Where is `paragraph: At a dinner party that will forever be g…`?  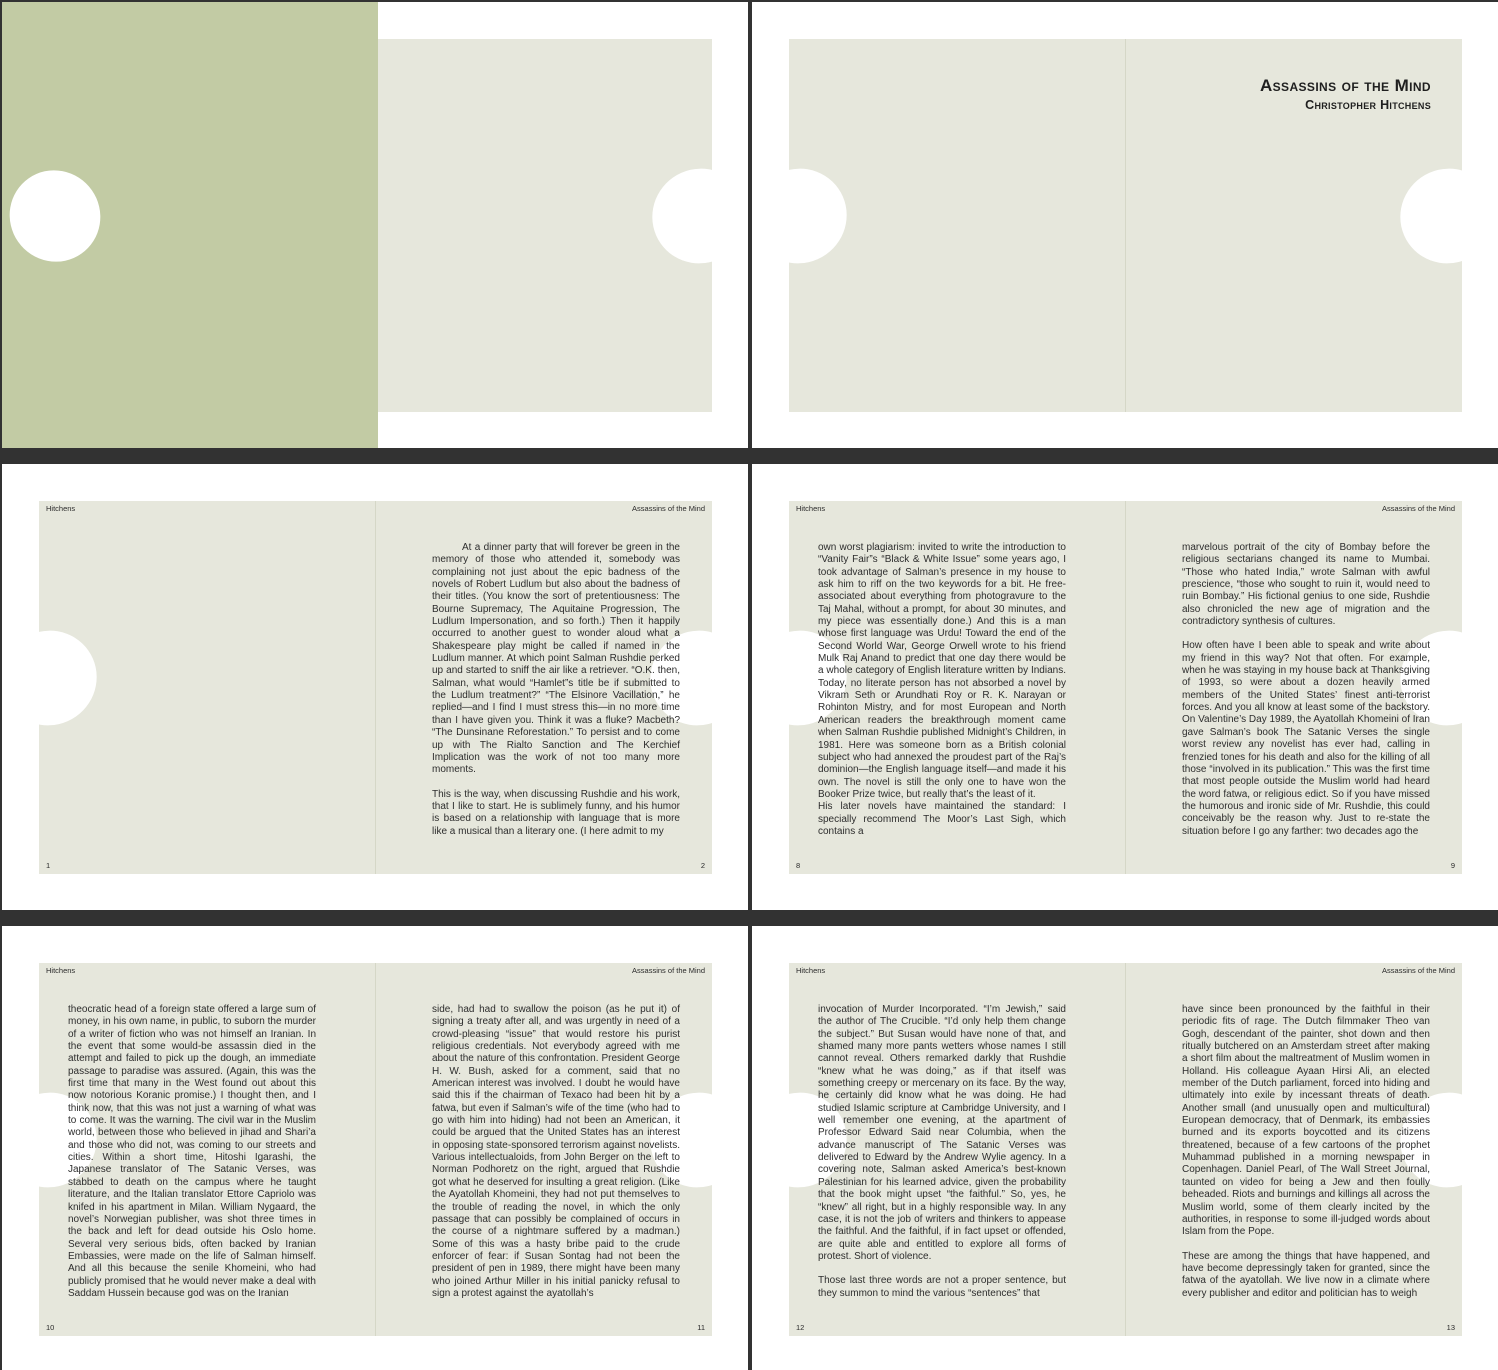
paragraph: At a dinner party that will forever be g… is located at coordinates (556, 659).